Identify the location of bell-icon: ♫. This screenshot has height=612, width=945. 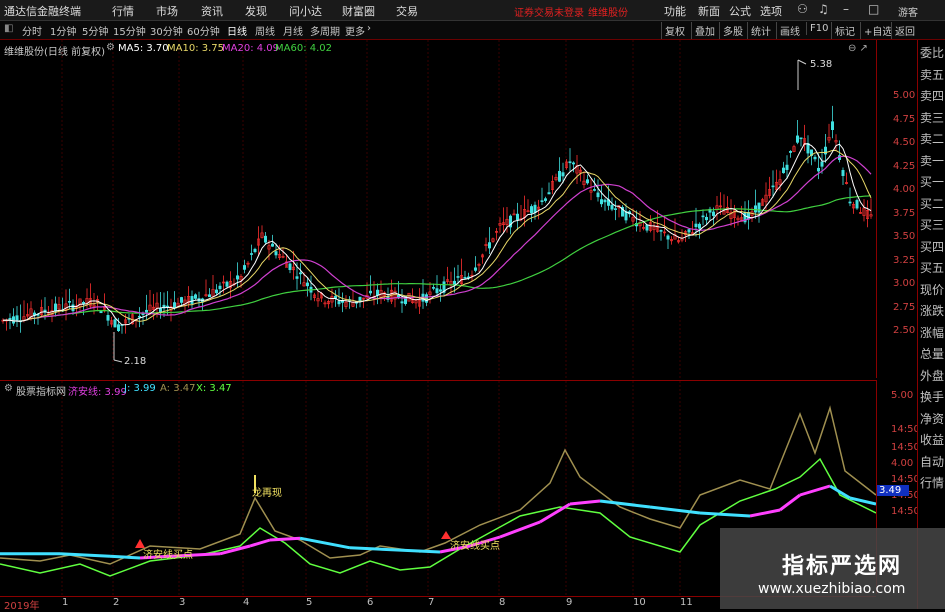
(823, 9).